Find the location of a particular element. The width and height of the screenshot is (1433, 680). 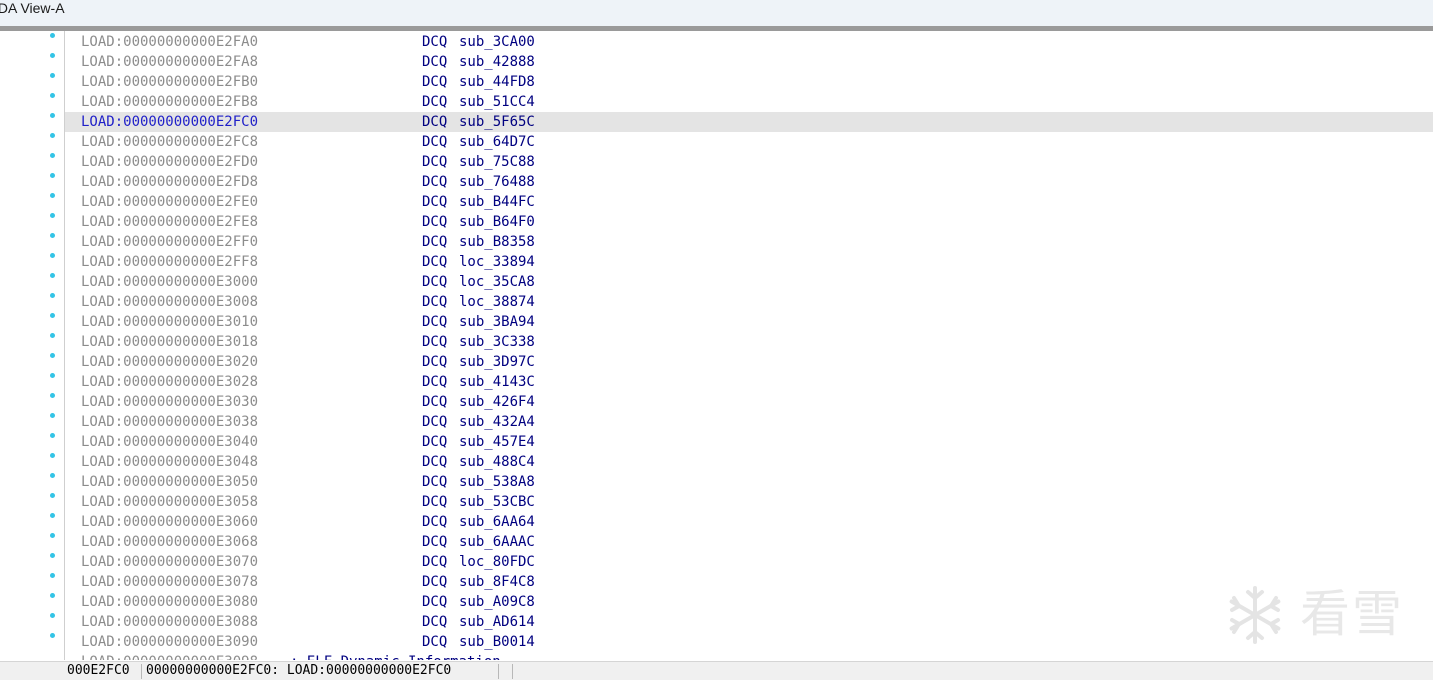

row-address: LOAD:00000000000E3040 is located at coordinates (169, 442).